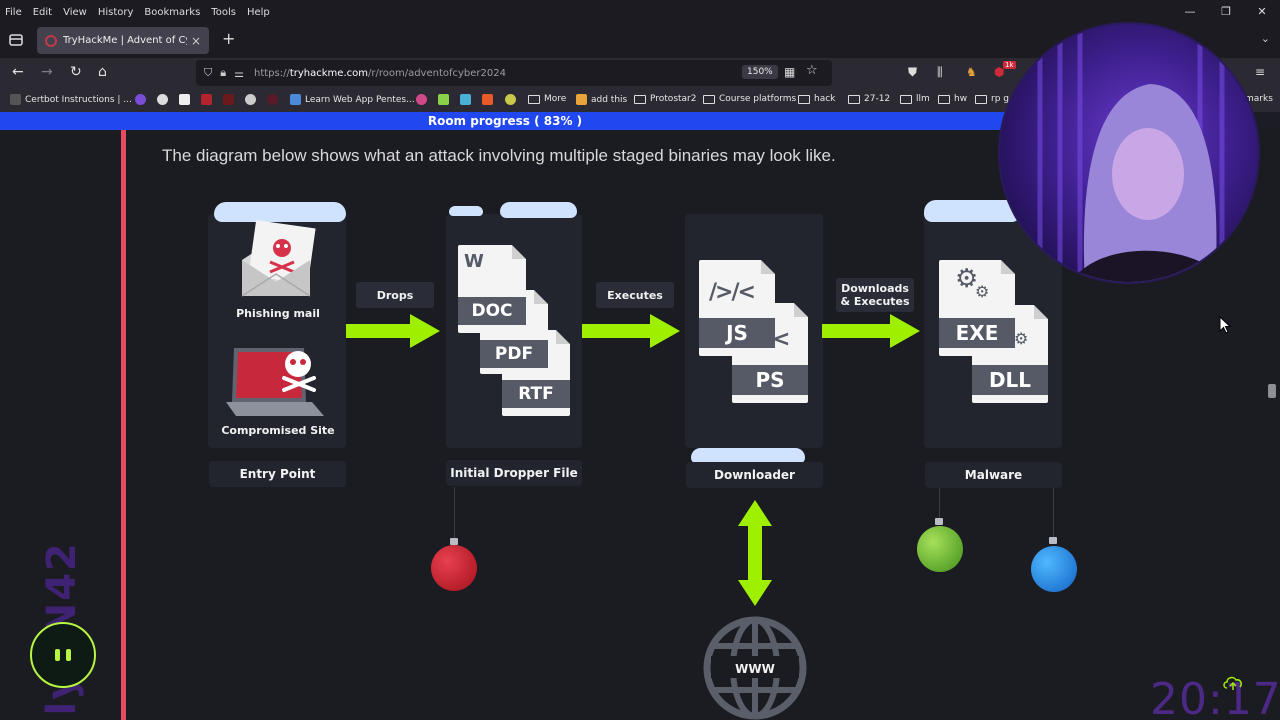 The image size is (1280, 720). What do you see at coordinates (665, 99) in the screenshot?
I see `bookmark-folder-protostar2: Protostar2` at bounding box center [665, 99].